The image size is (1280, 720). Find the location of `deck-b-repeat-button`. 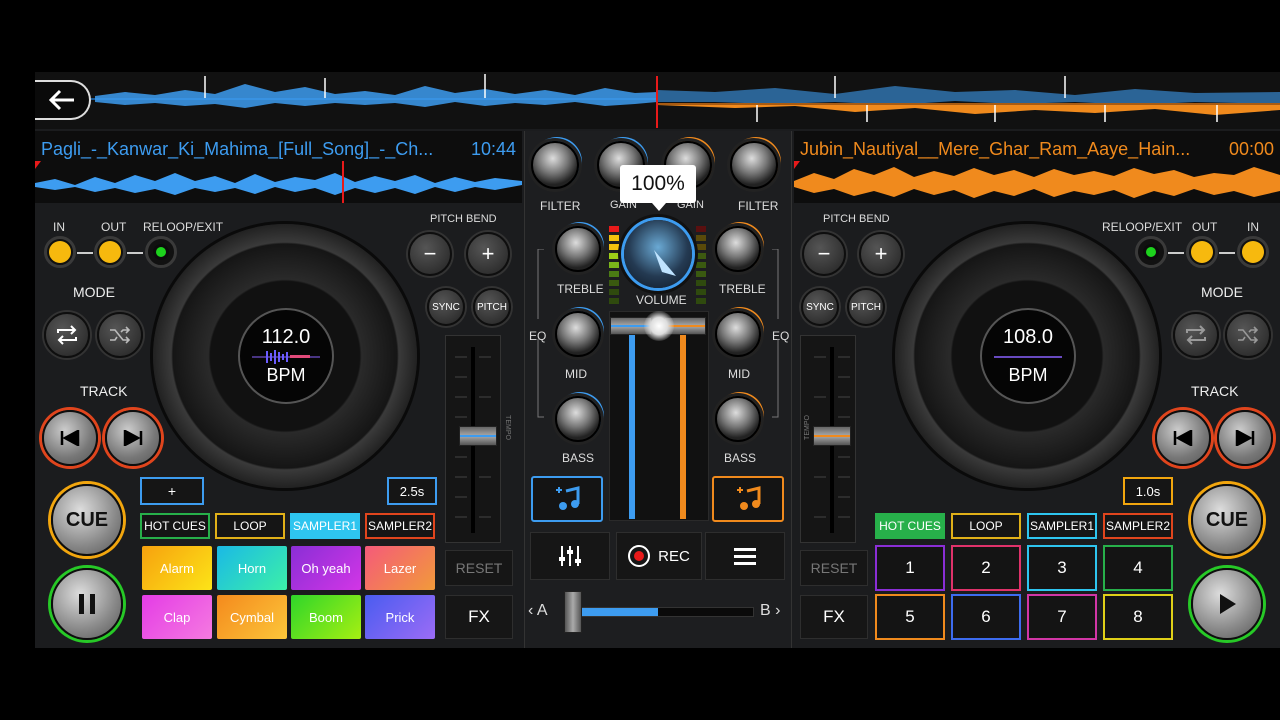

deck-b-repeat-button is located at coordinates (1196, 335).